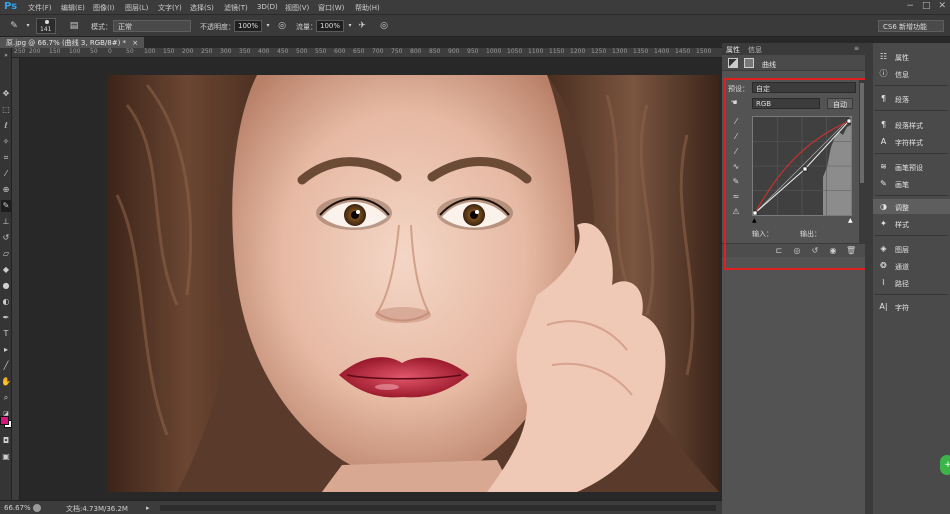 The width and height of the screenshot is (950, 514). What do you see at coordinates (202, 8) in the screenshot?
I see `menu-select: 选择(S)` at bounding box center [202, 8].